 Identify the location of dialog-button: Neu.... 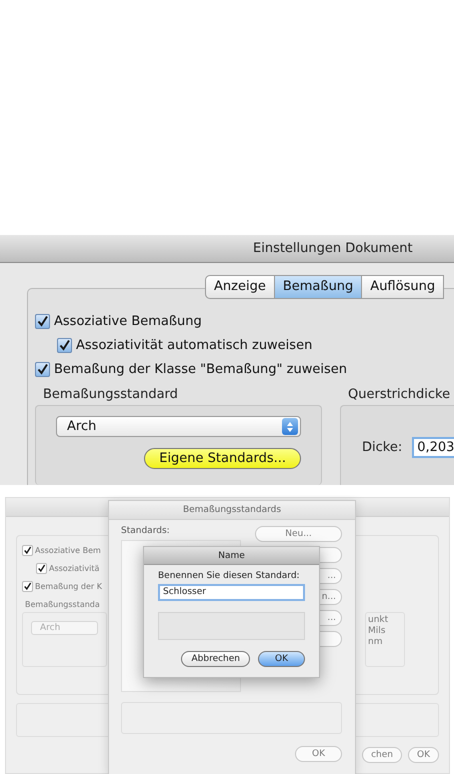
(298, 534).